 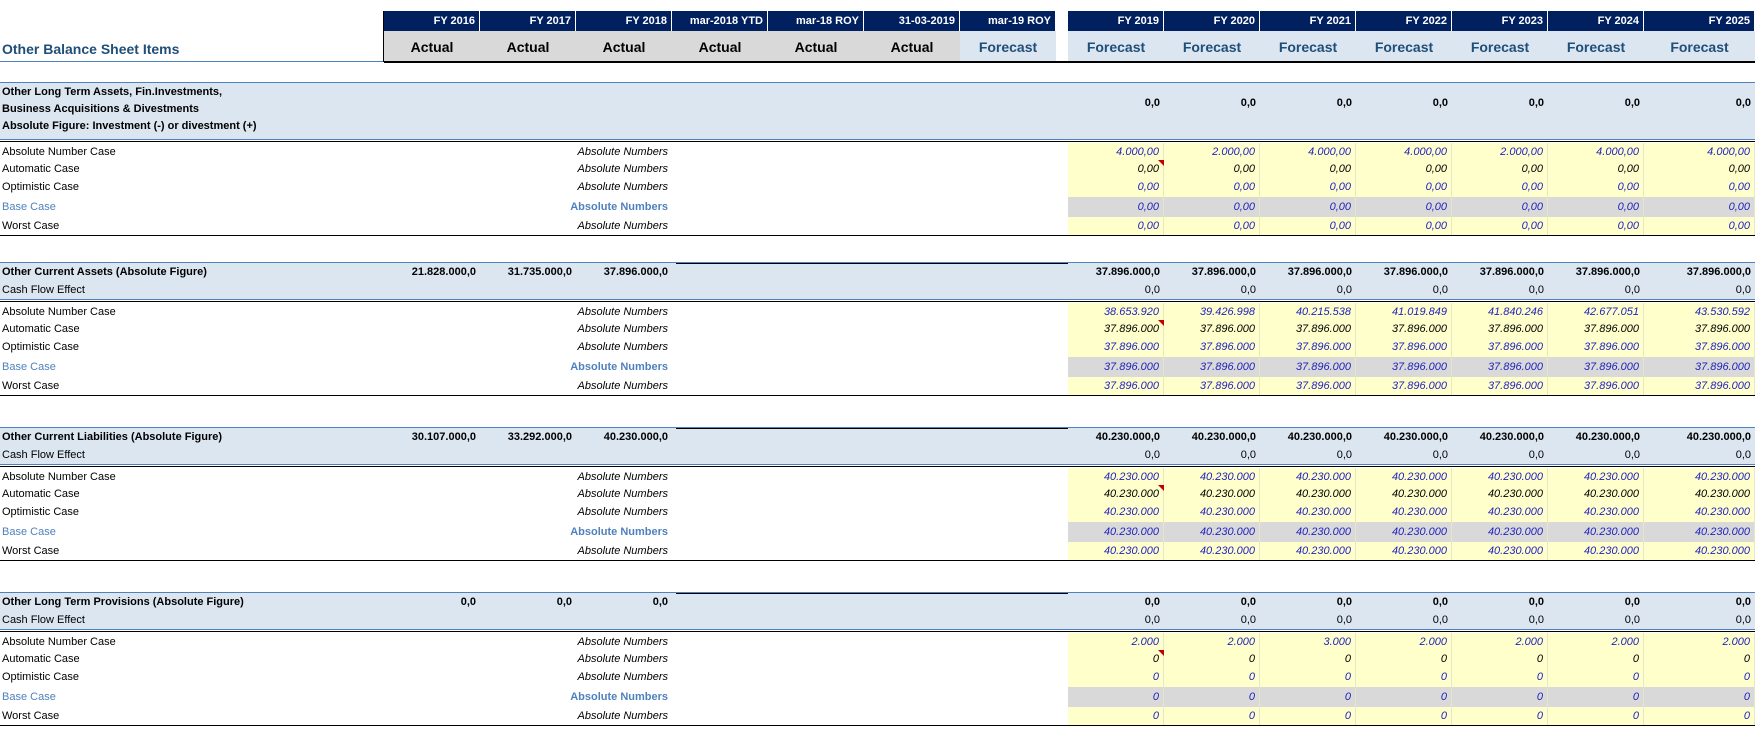 I want to click on column-header-0: FY 2016, so click(x=432, y=21).